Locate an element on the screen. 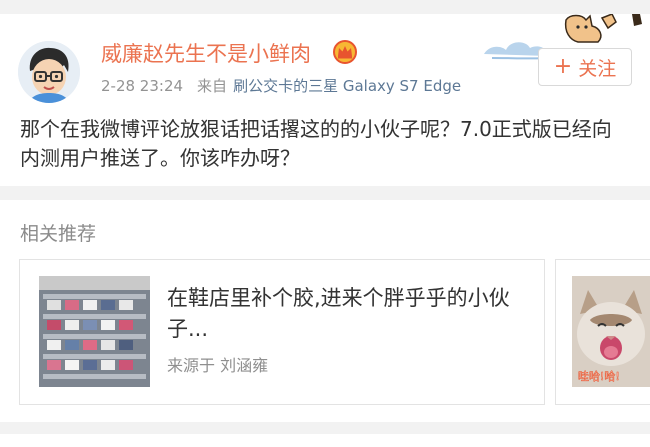 Image resolution: width=650 pixels, height=447 pixels. svg-text: 哇哈!哈! is located at coordinates (599, 376).